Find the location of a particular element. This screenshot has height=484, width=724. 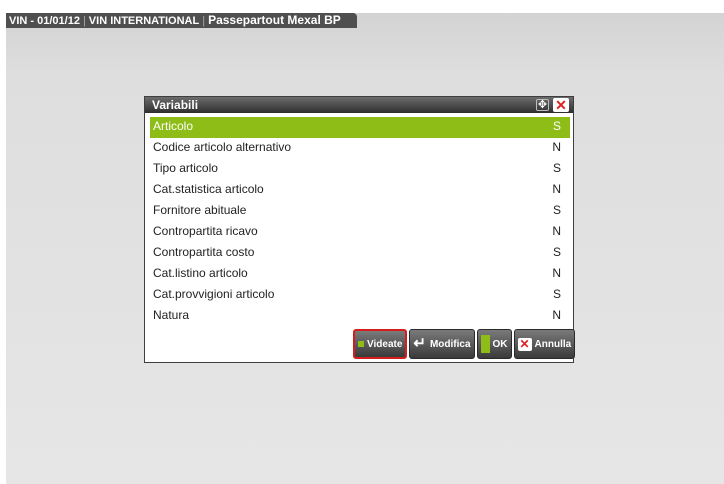

list-item: Contropartita costo S is located at coordinates (360, 253).